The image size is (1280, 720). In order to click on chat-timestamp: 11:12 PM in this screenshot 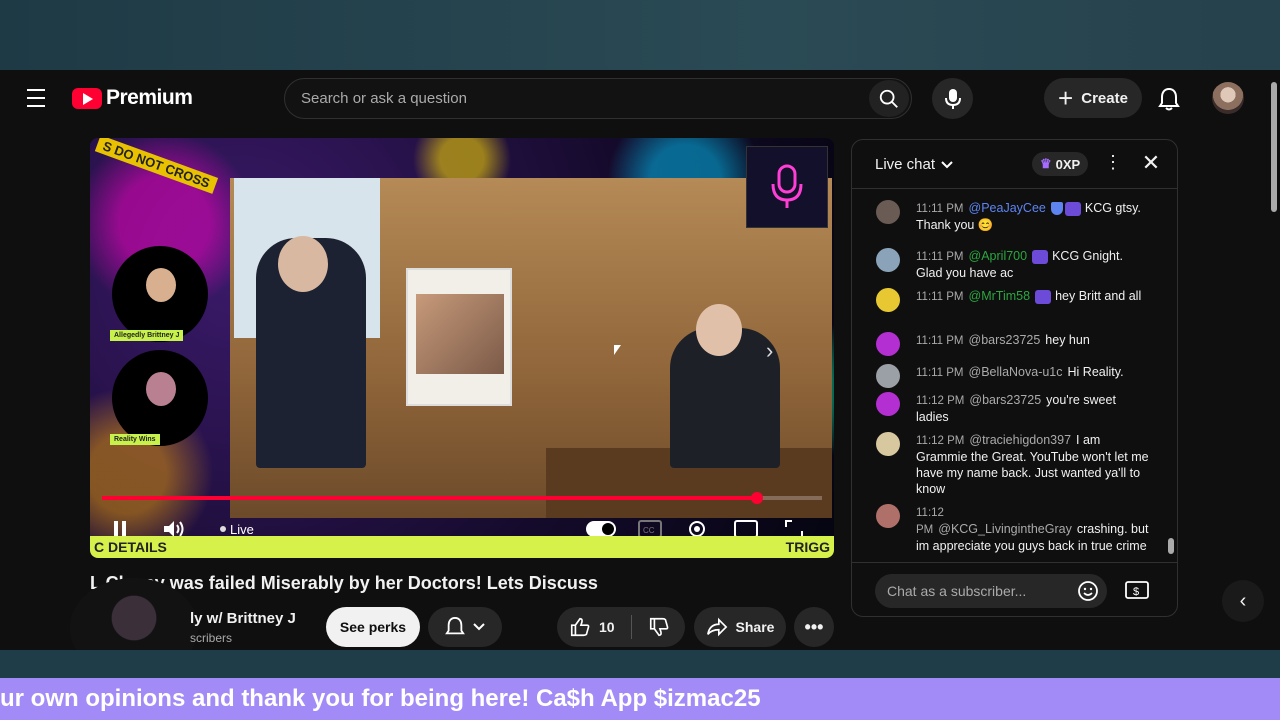, I will do `click(940, 441)`.